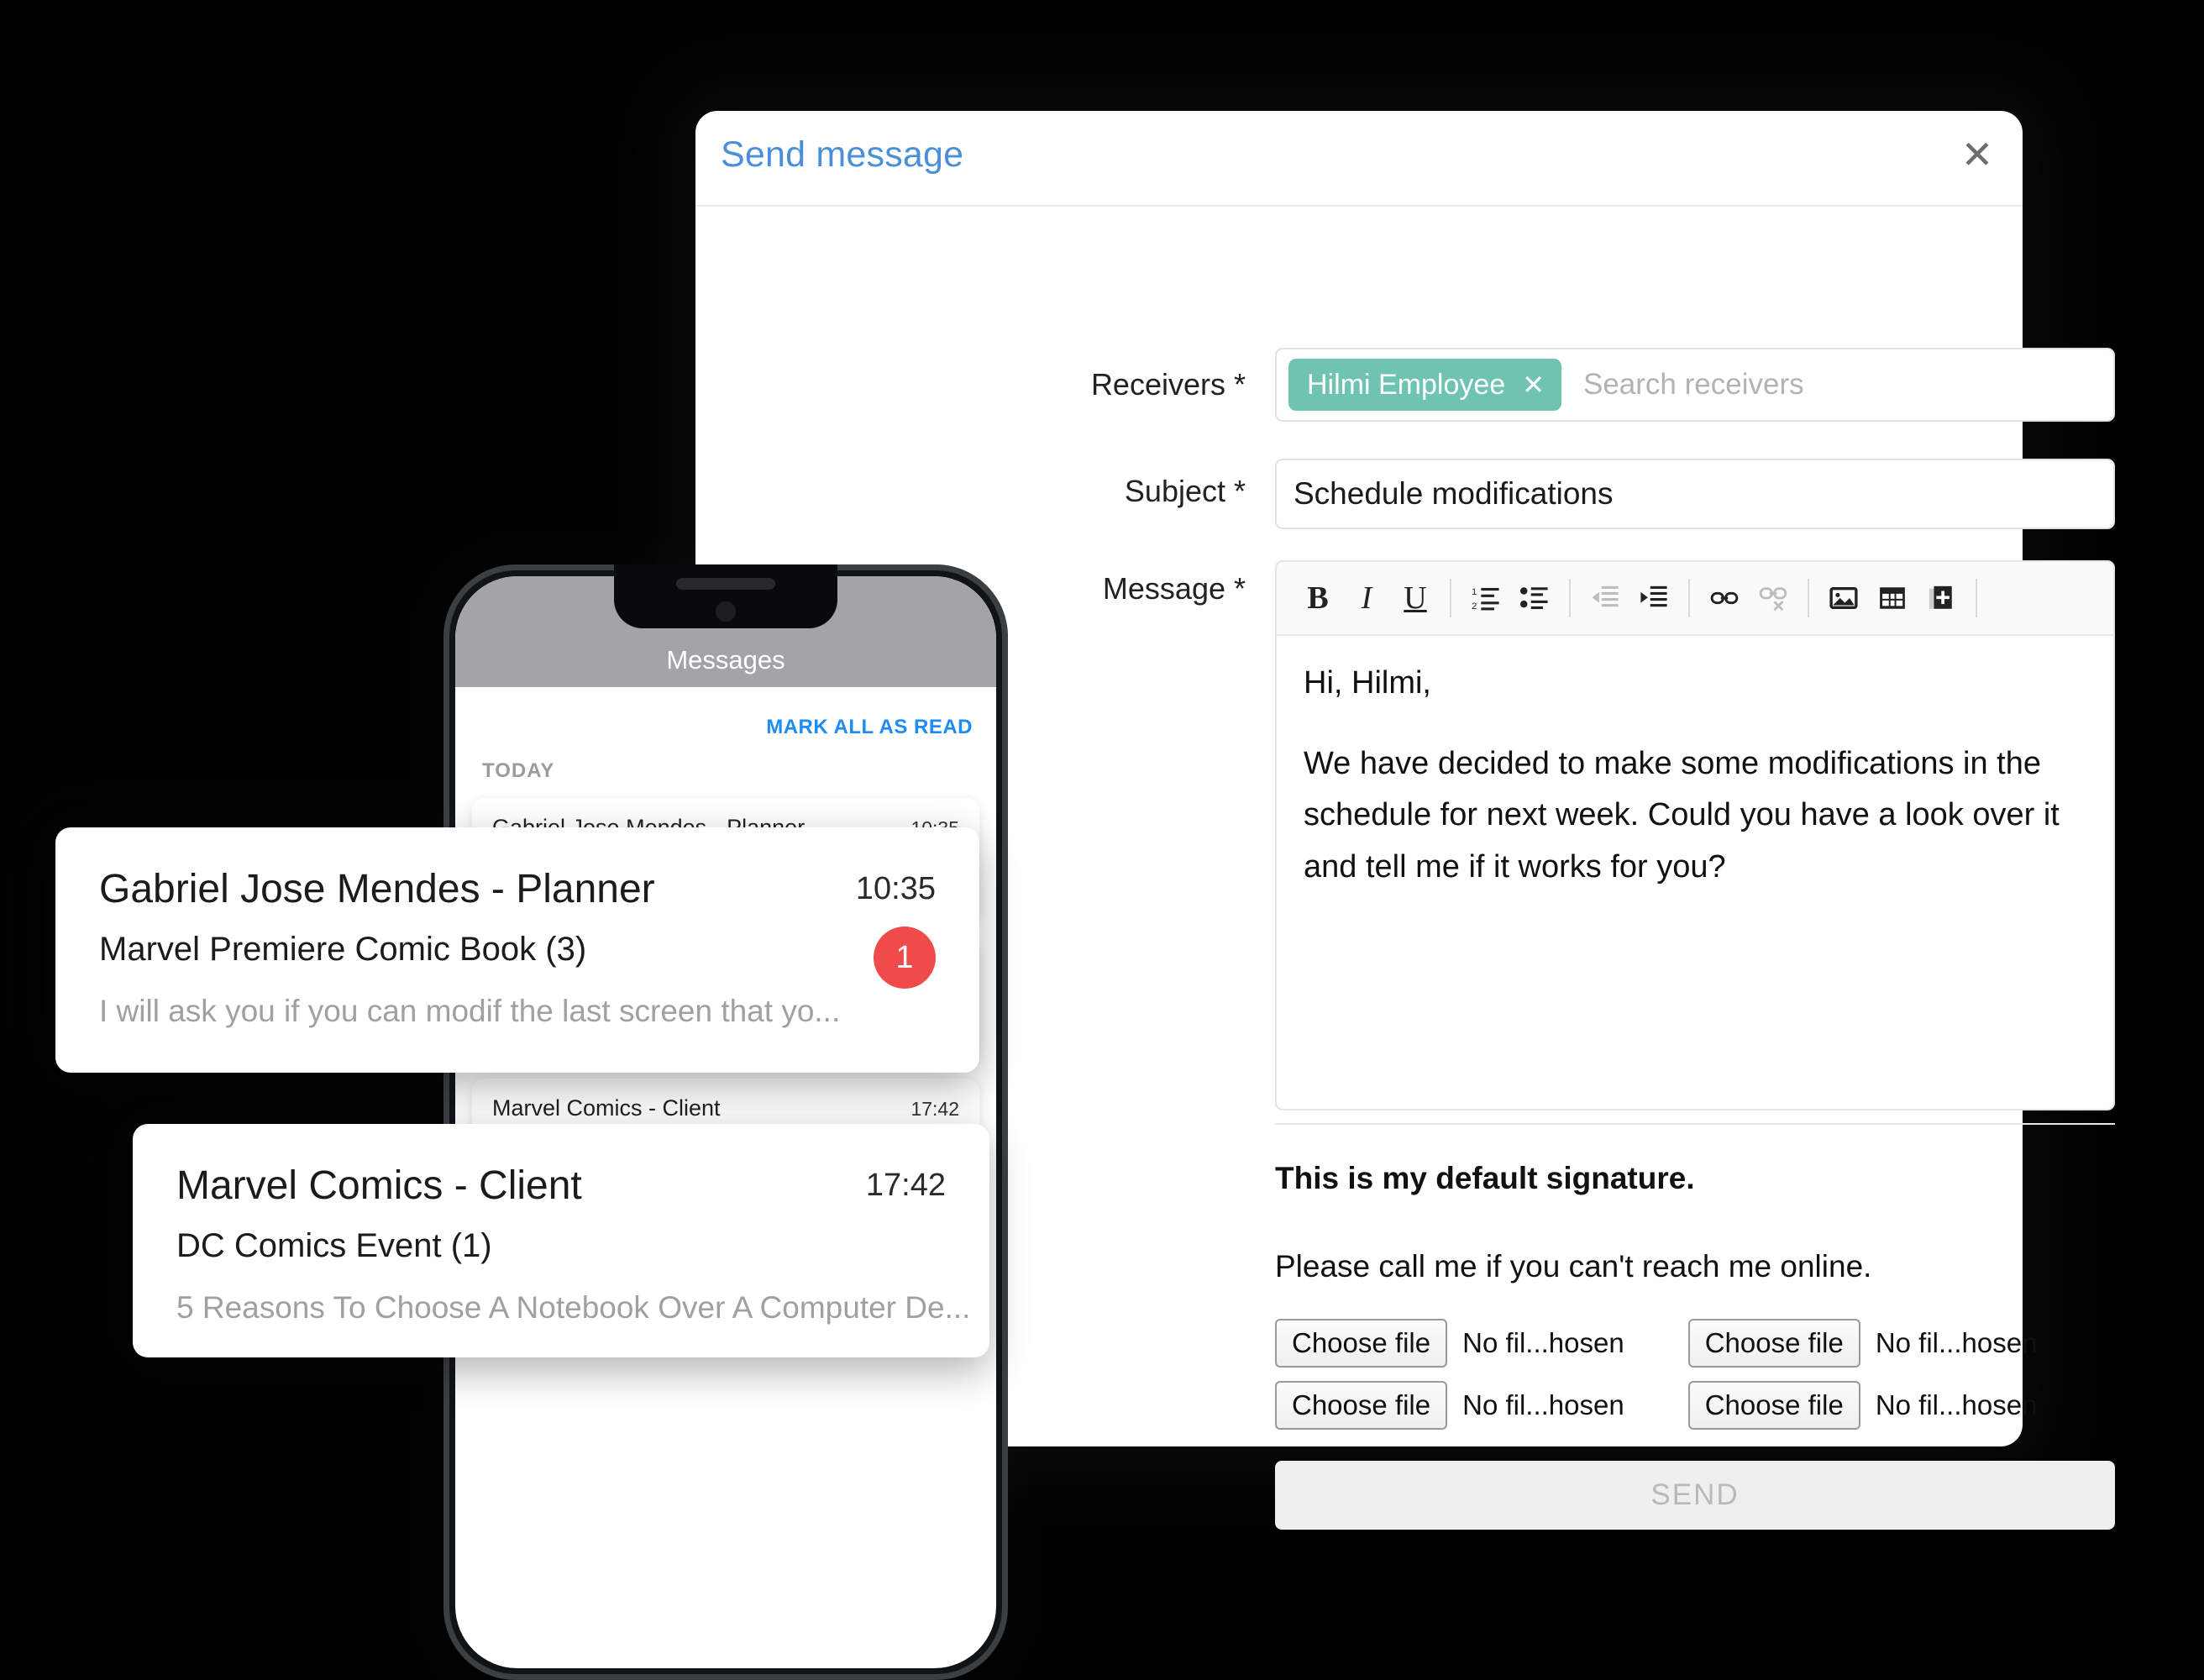 This screenshot has height=1680, width=2204. I want to click on close-icon: ✕, so click(1977, 155).